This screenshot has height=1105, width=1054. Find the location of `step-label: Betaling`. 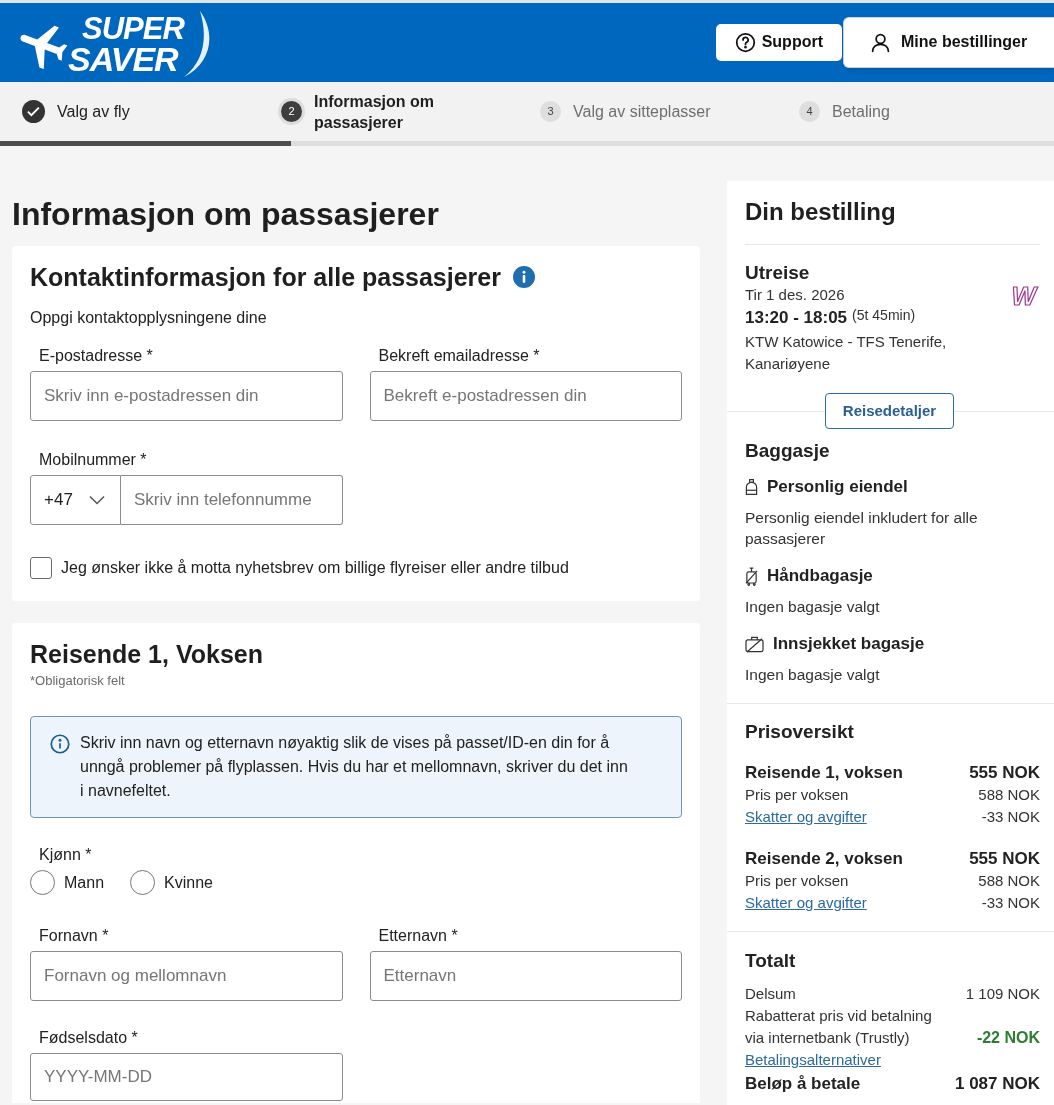

step-label: Betaling is located at coordinates (861, 112).